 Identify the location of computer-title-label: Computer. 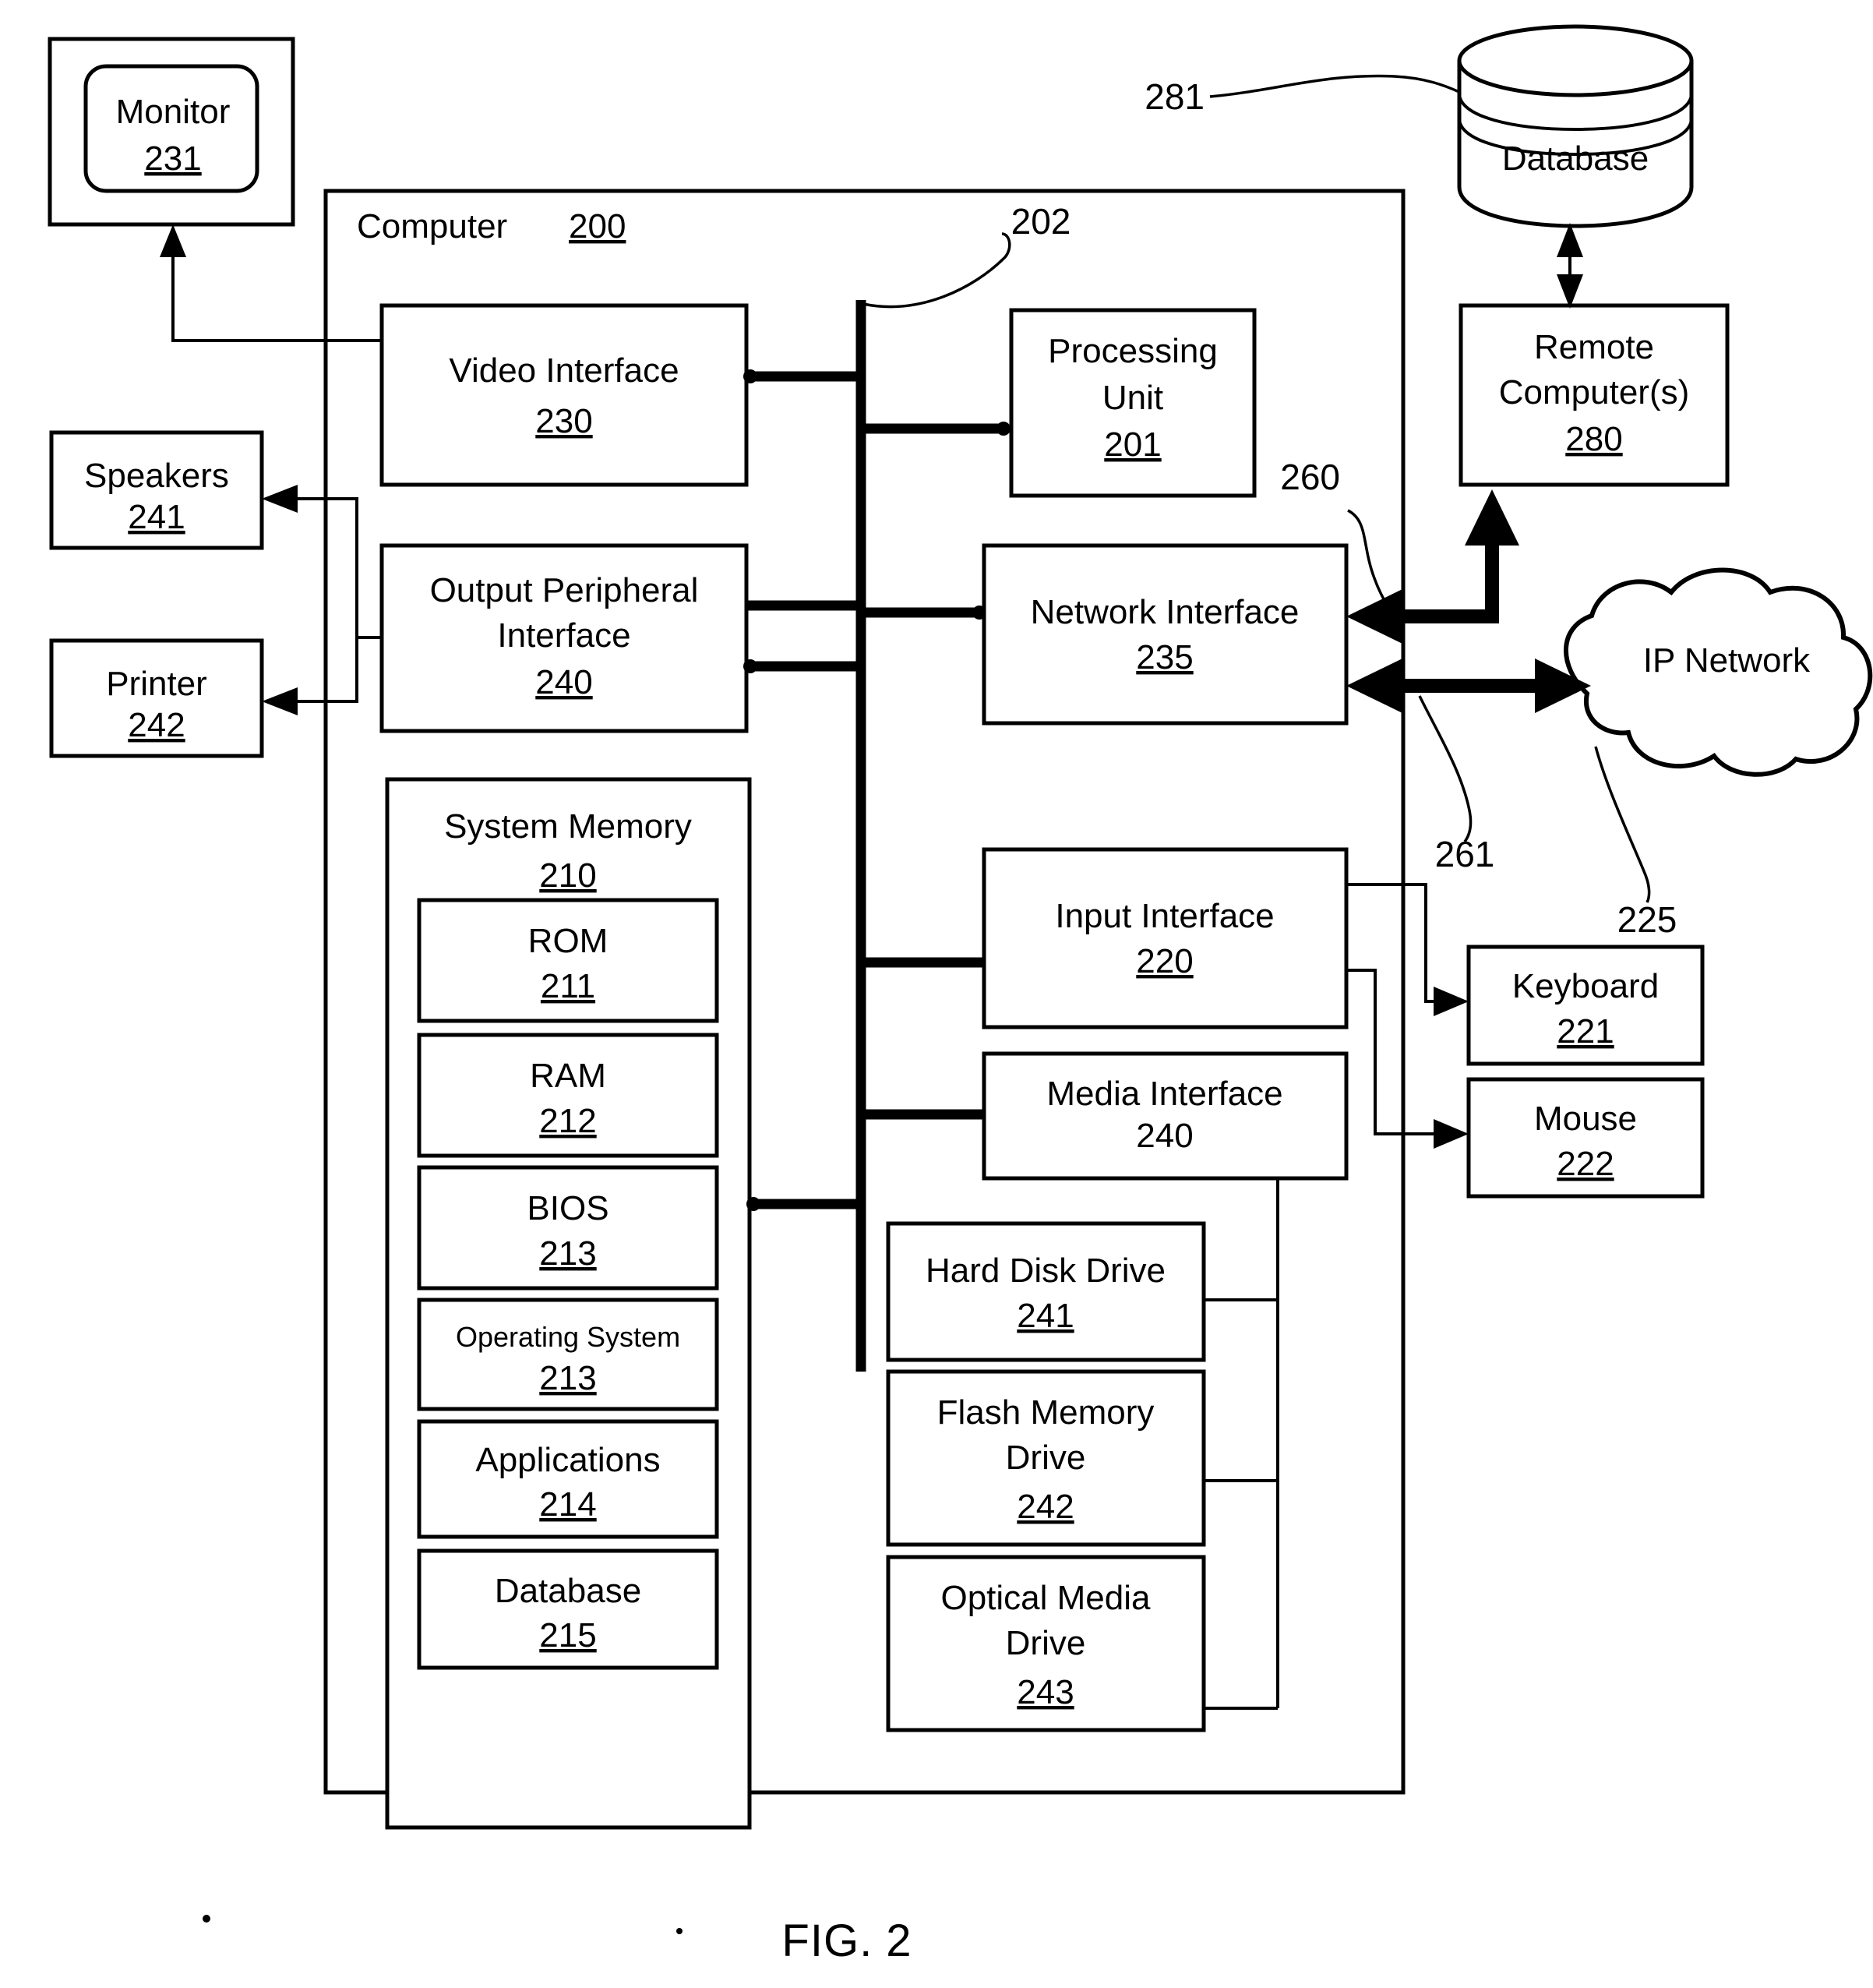
(432, 226).